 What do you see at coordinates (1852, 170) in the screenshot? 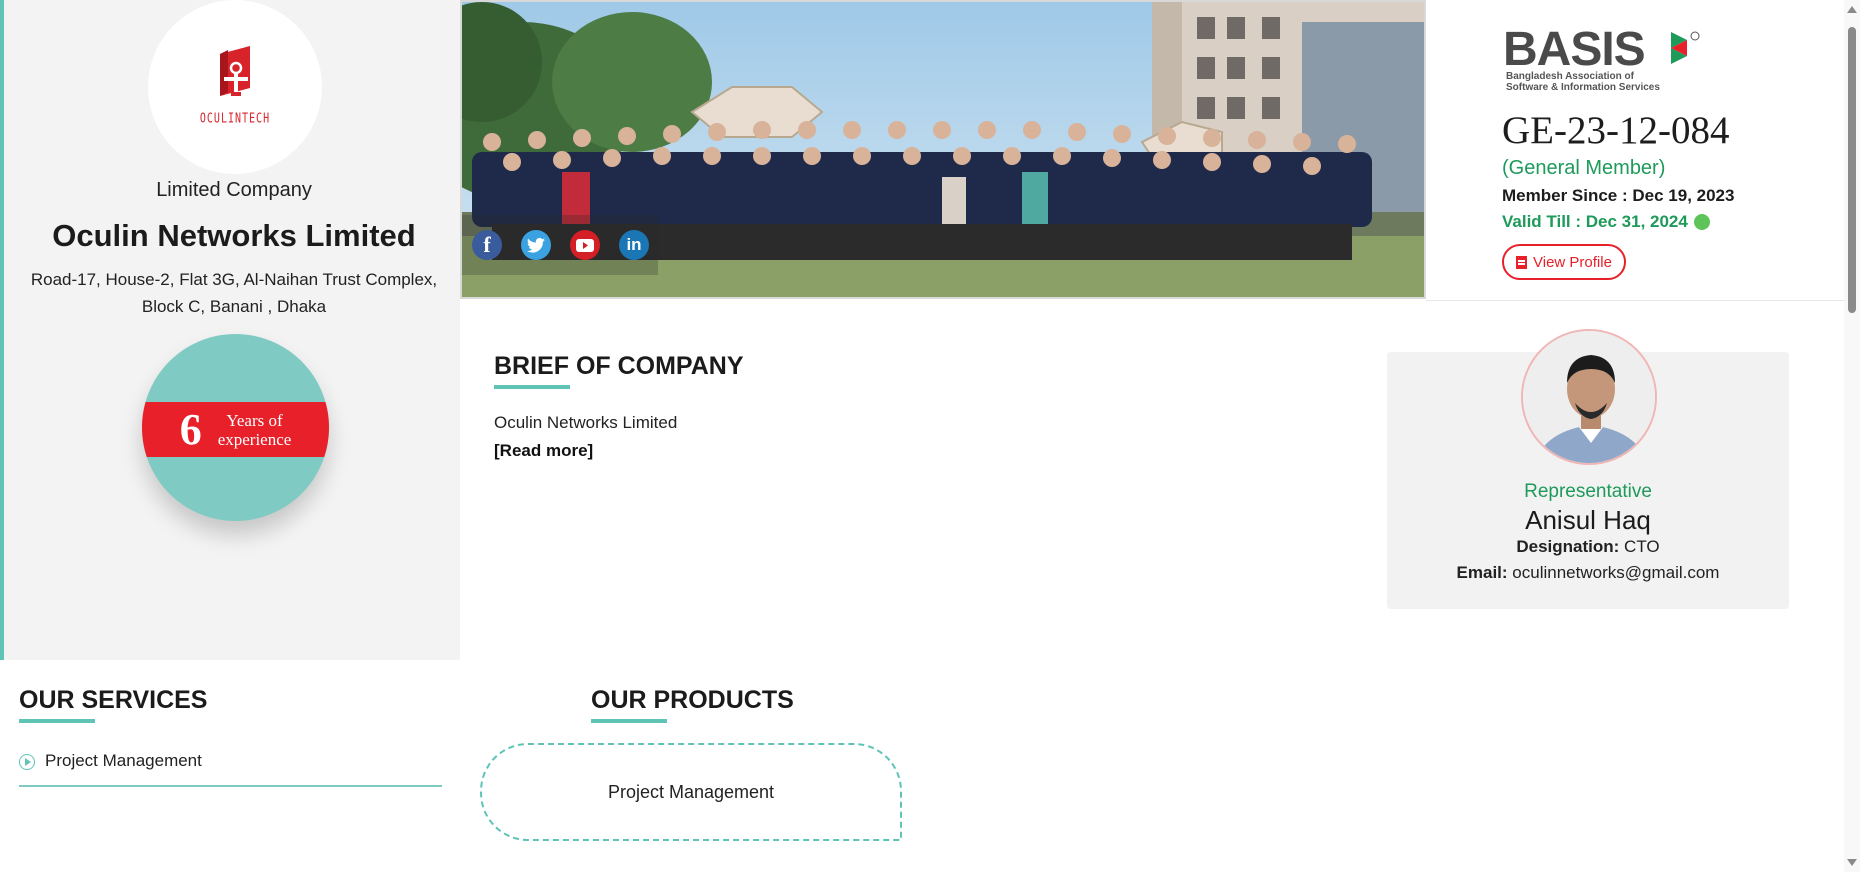
I see `scrollbar-thumb` at bounding box center [1852, 170].